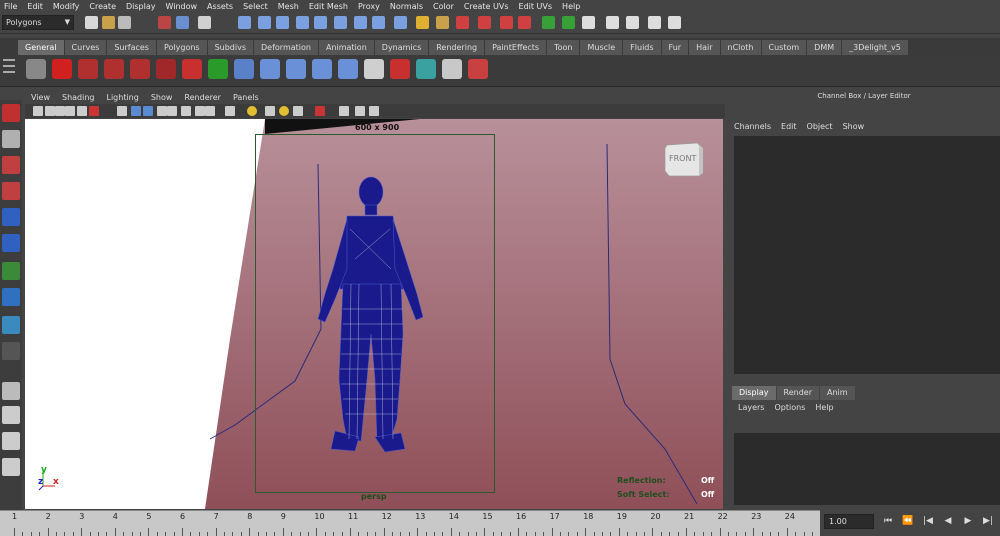 The image size is (1000, 536). Describe the element at coordinates (286, 47) in the screenshot. I see `shelf-tab-deformation: Deformation` at that location.